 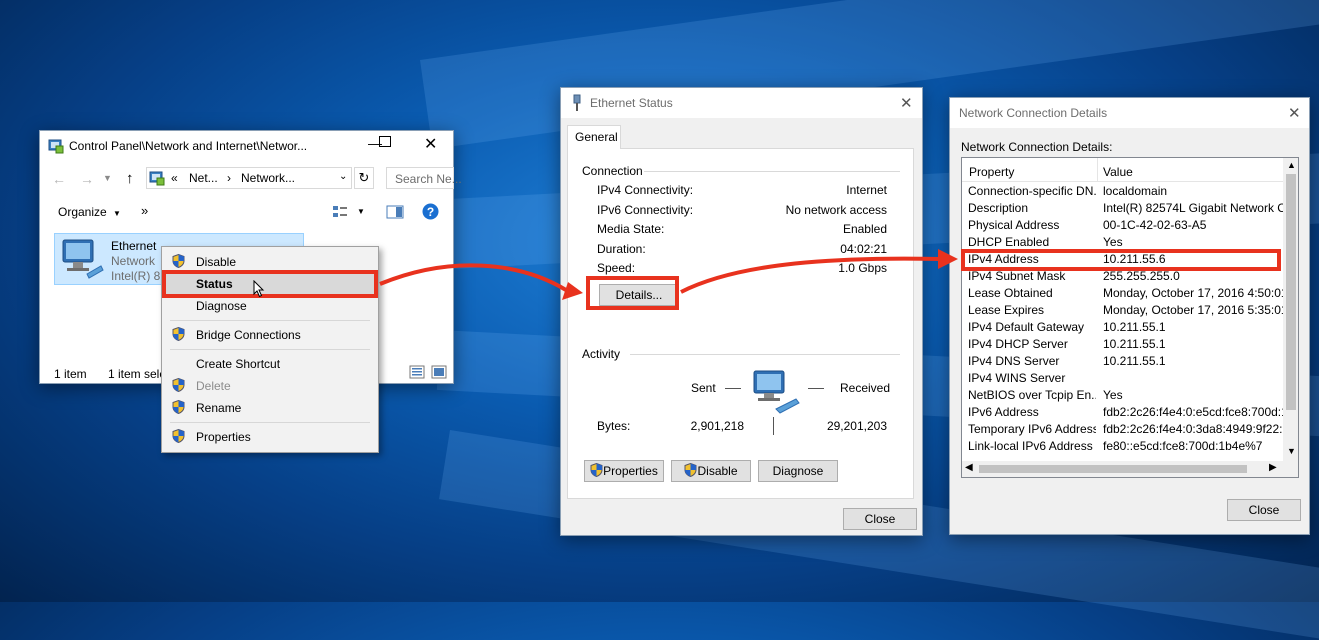 I want to click on tab-general: General, so click(x=594, y=137).